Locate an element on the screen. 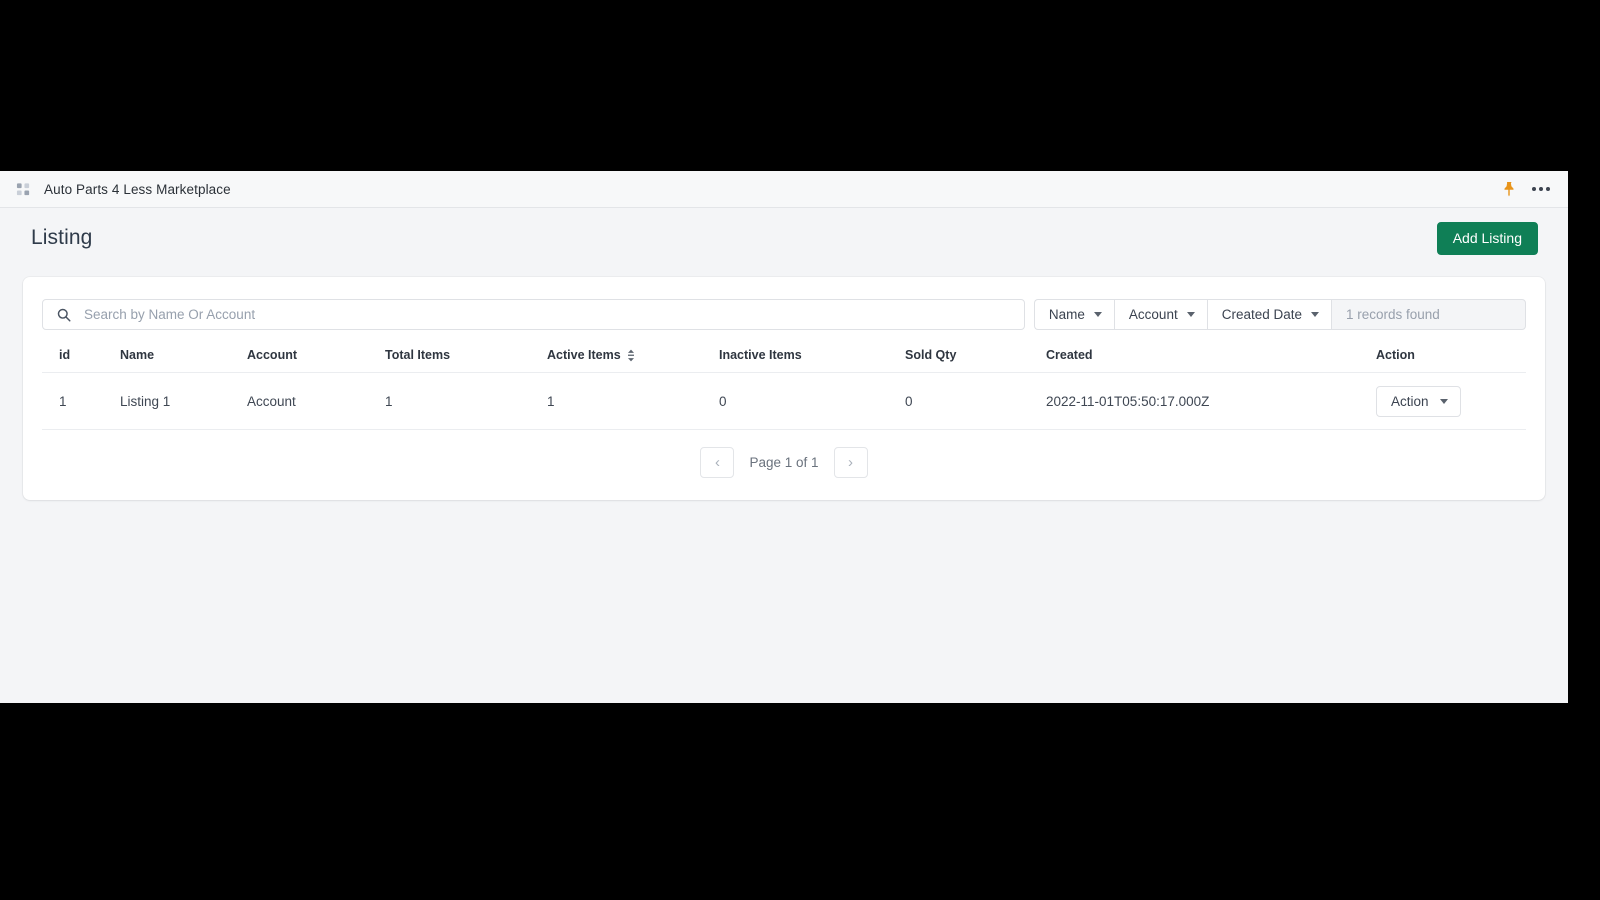 Image resolution: width=1600 pixels, height=900 pixels. records-found-label: 1 records found is located at coordinates (1393, 314).